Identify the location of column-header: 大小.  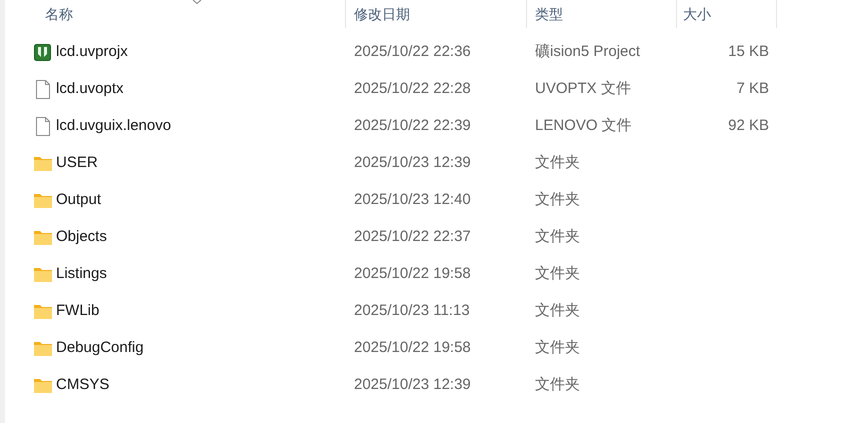
(697, 14).